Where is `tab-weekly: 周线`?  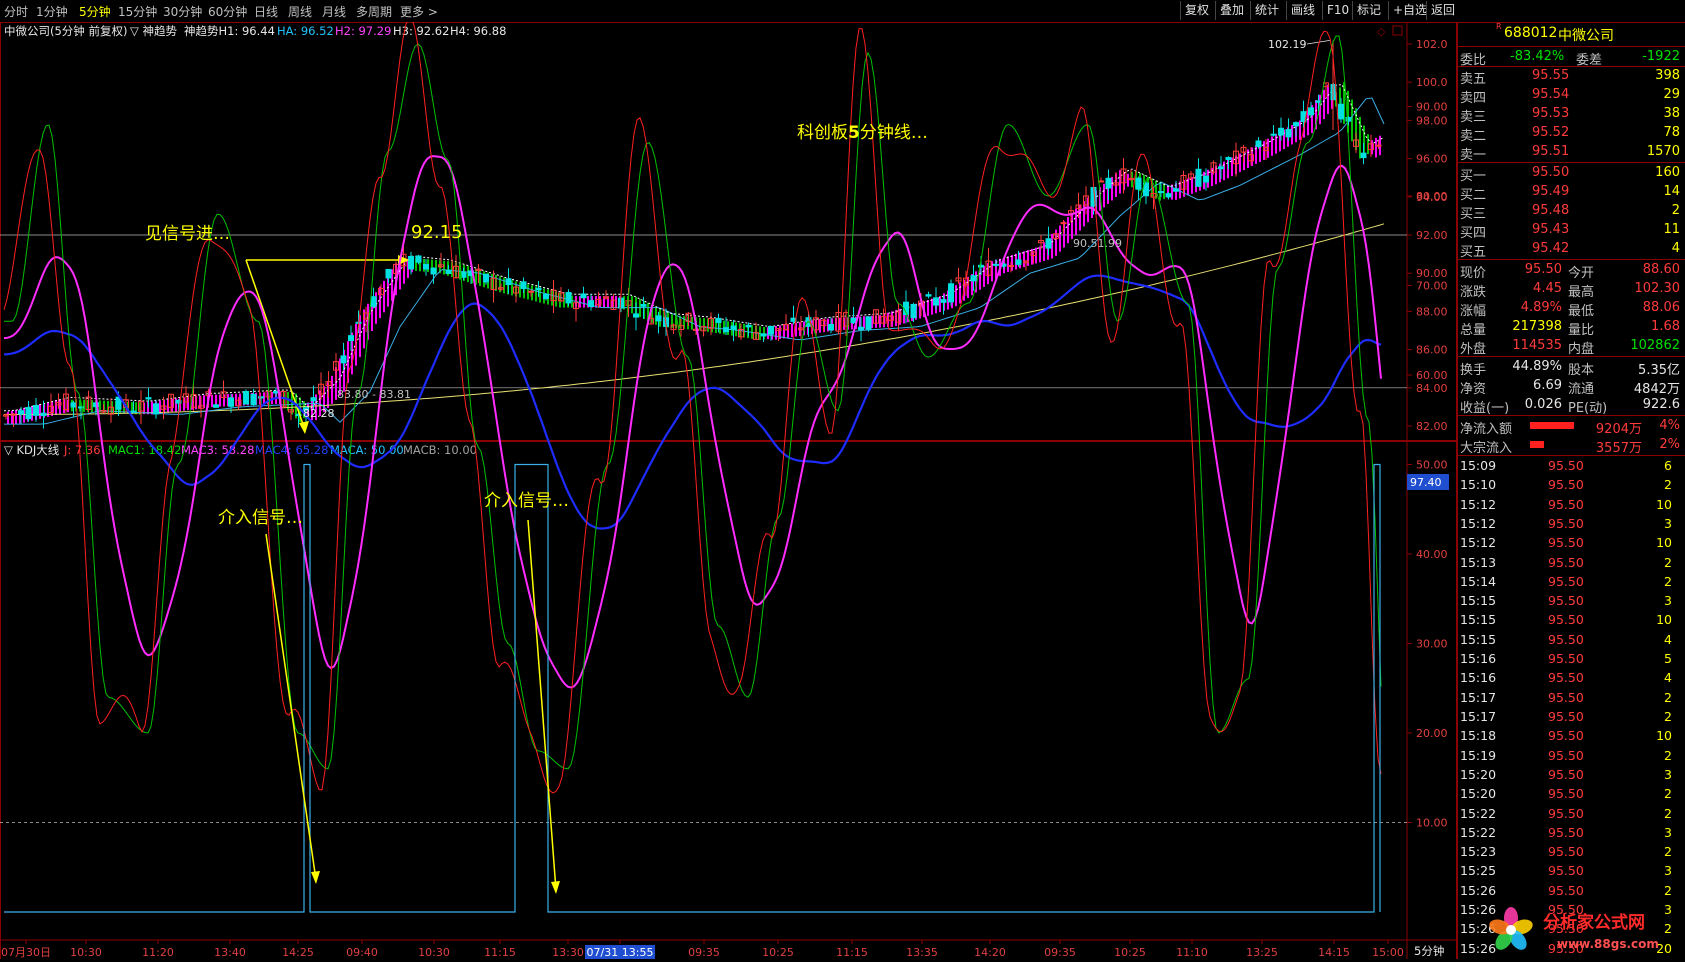 tab-weekly: 周线 is located at coordinates (300, 11).